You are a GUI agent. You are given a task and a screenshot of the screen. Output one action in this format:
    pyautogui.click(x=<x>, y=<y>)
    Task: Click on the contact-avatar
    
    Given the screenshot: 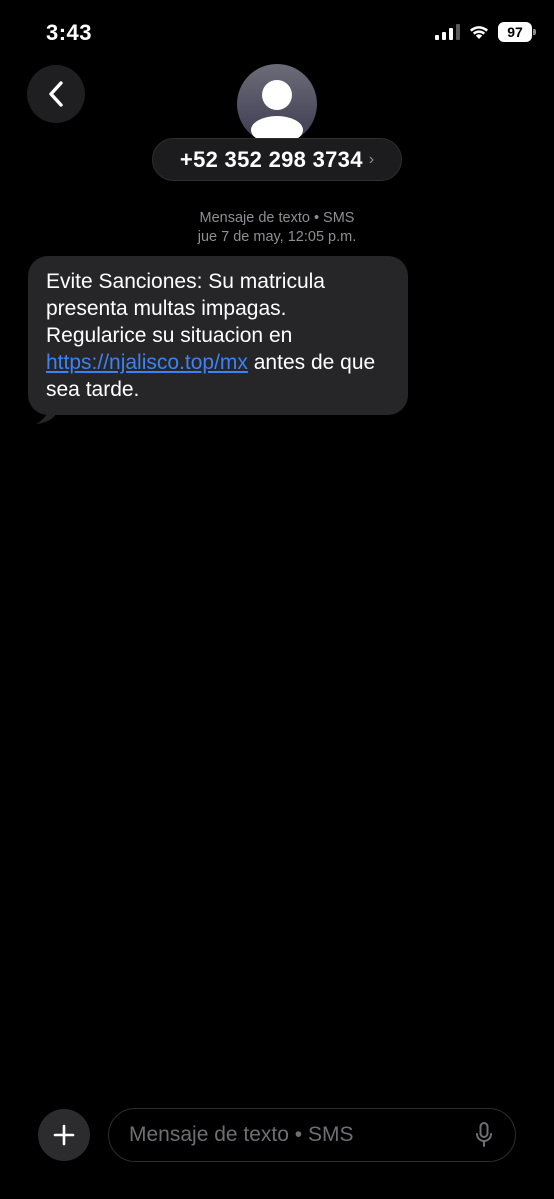 What is the action you would take?
    pyautogui.click(x=277, y=104)
    